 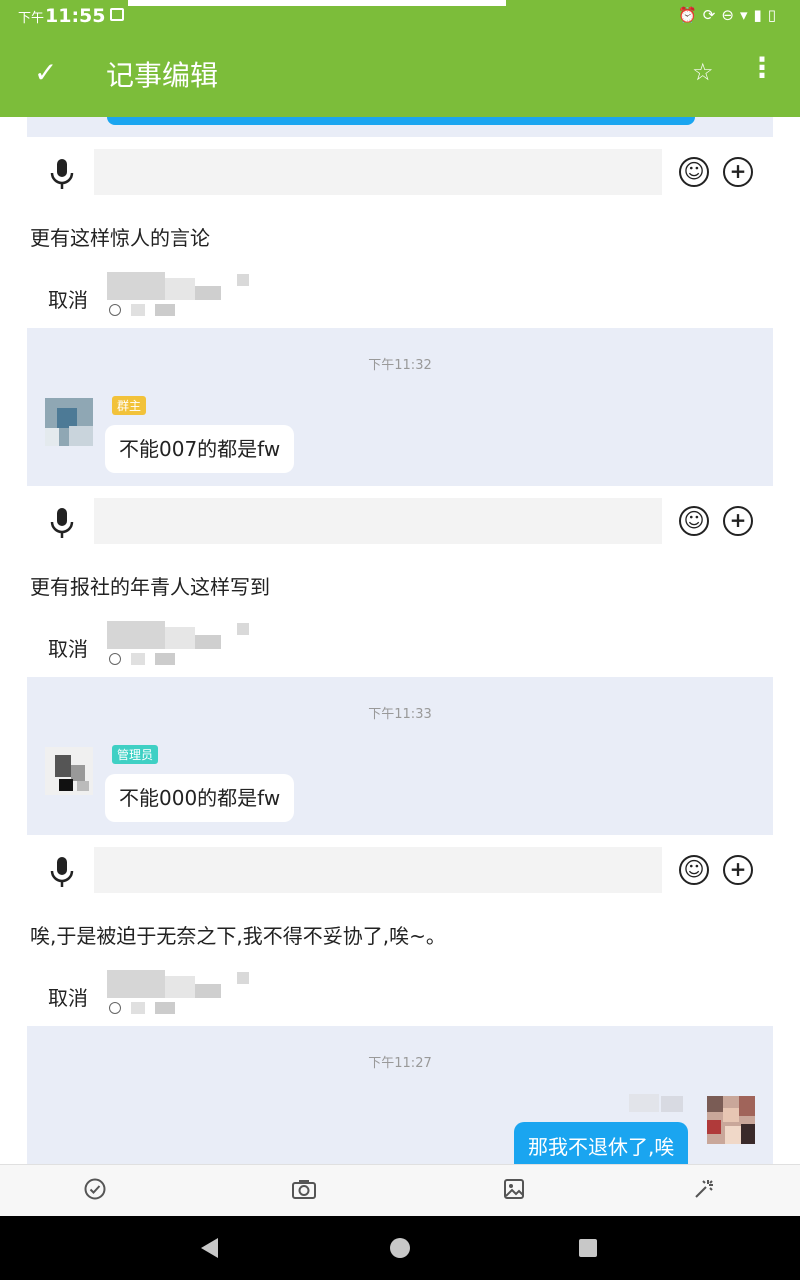 What do you see at coordinates (514, 1190) in the screenshot?
I see `image-icon` at bounding box center [514, 1190].